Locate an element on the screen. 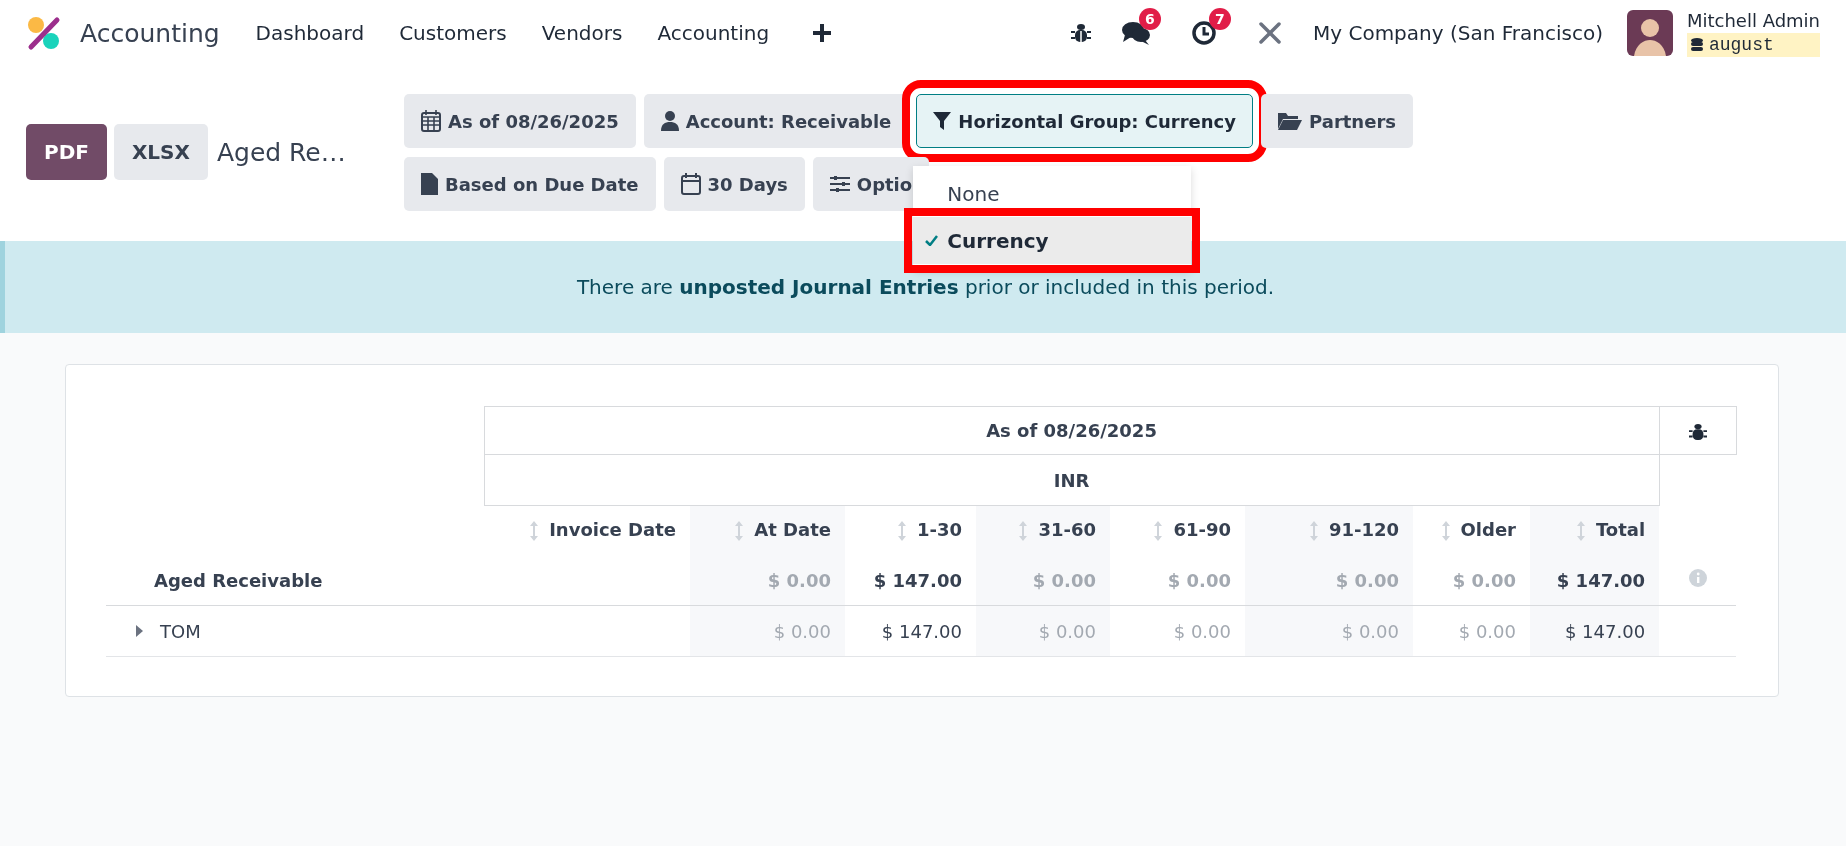 This screenshot has width=1846, height=846. export-button: XLSX is located at coordinates (160, 152).